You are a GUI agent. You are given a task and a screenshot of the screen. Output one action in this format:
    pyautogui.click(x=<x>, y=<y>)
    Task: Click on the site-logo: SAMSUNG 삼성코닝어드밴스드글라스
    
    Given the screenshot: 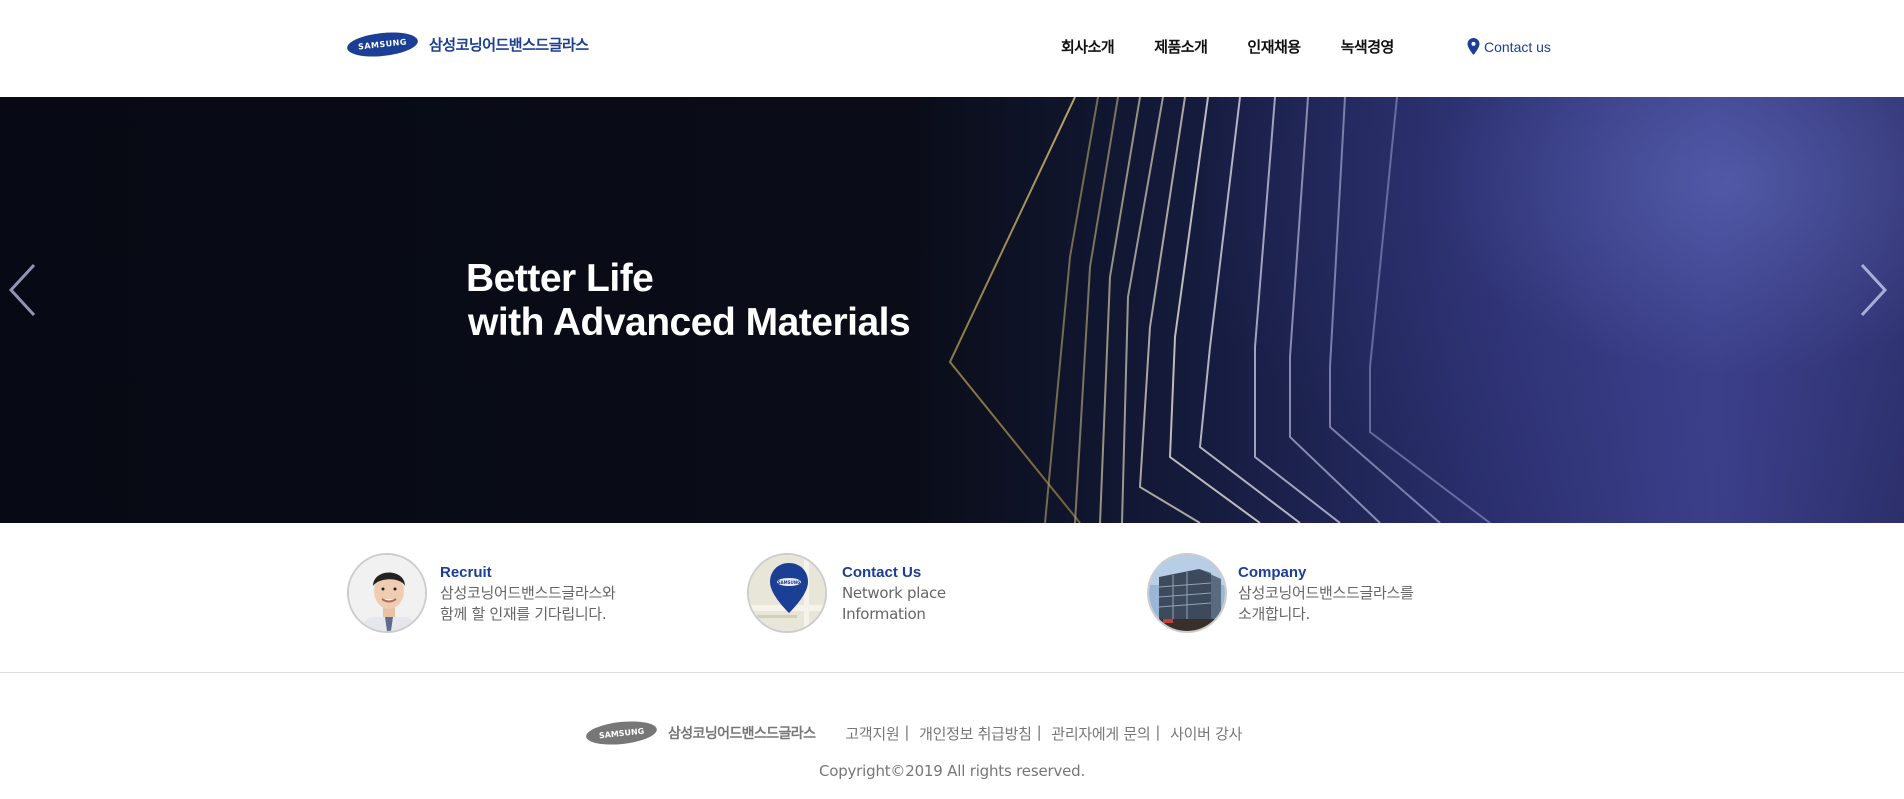 What is the action you would take?
    pyautogui.click(x=467, y=44)
    